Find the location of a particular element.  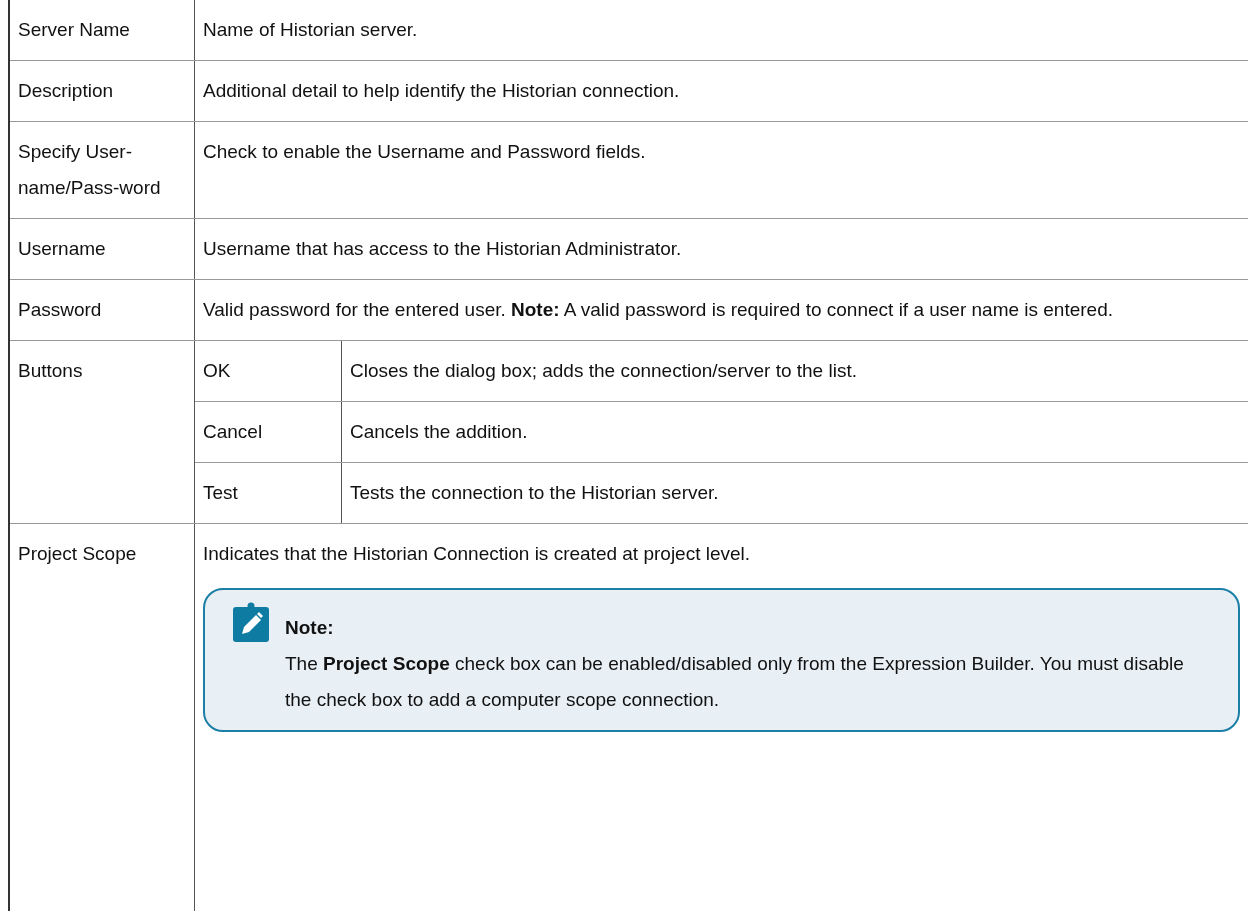

button-name: Test is located at coordinates (268, 493).